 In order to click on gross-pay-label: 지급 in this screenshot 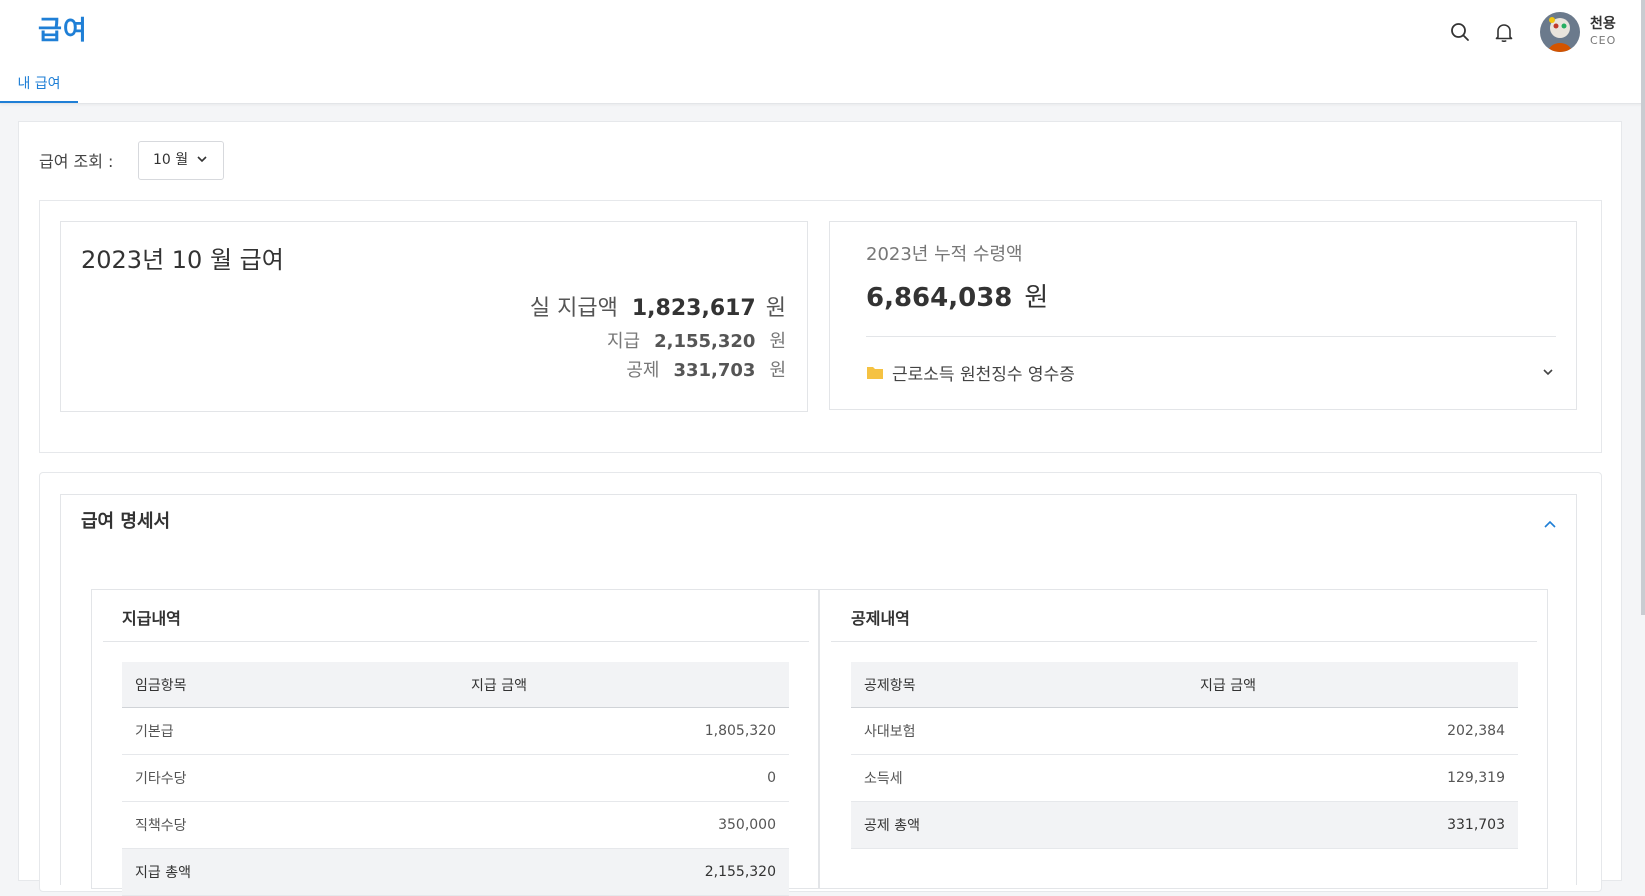, I will do `click(623, 341)`.